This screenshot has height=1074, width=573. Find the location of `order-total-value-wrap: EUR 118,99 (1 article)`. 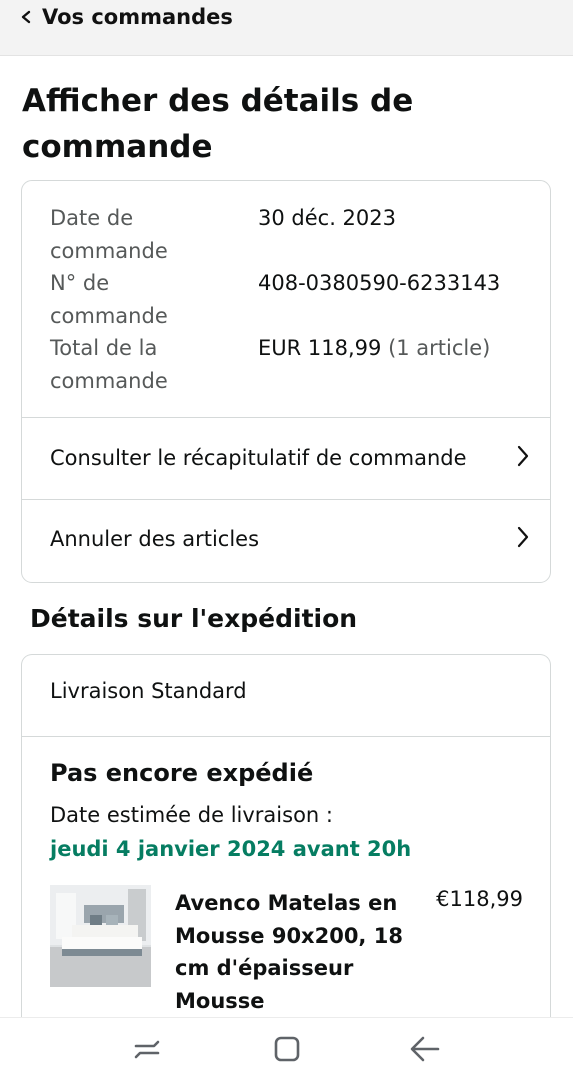

order-total-value-wrap: EUR 118,99 (1 article) is located at coordinates (374, 348).